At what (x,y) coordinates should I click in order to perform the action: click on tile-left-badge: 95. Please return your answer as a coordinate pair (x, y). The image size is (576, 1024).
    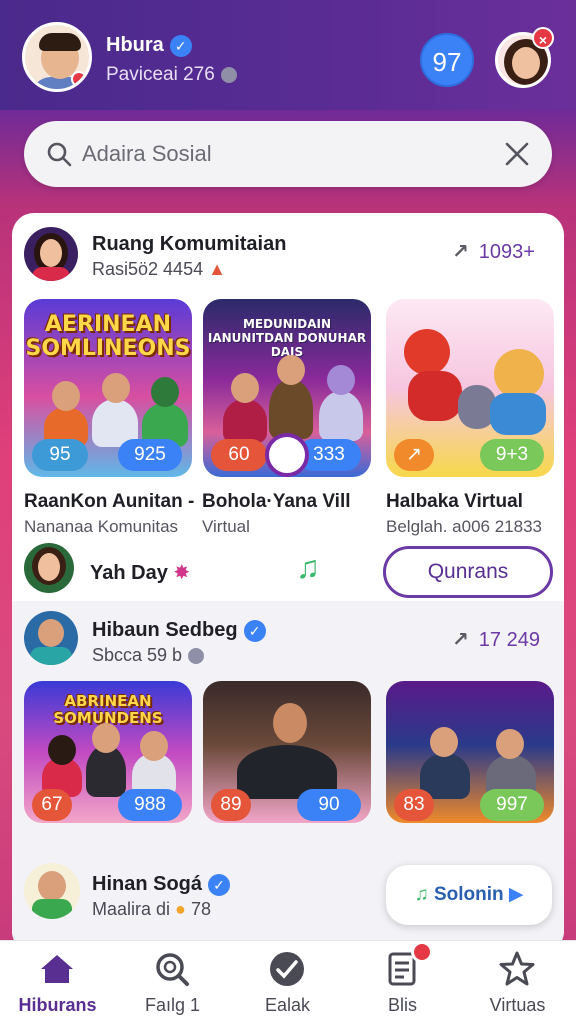
    Looking at the image, I should click on (60, 455).